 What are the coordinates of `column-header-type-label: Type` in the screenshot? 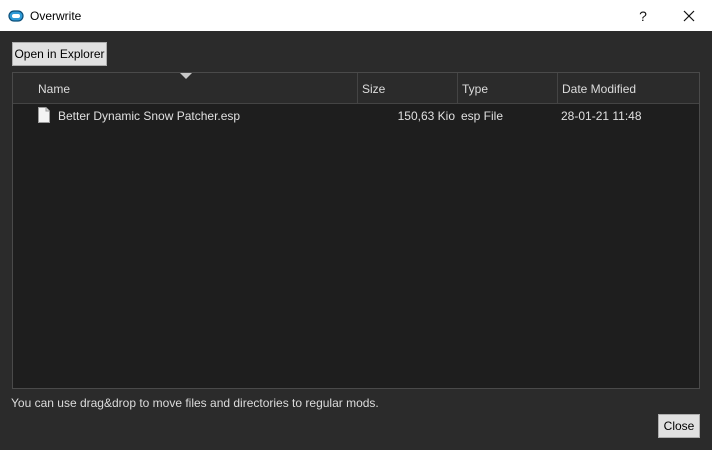 It's located at (475, 88).